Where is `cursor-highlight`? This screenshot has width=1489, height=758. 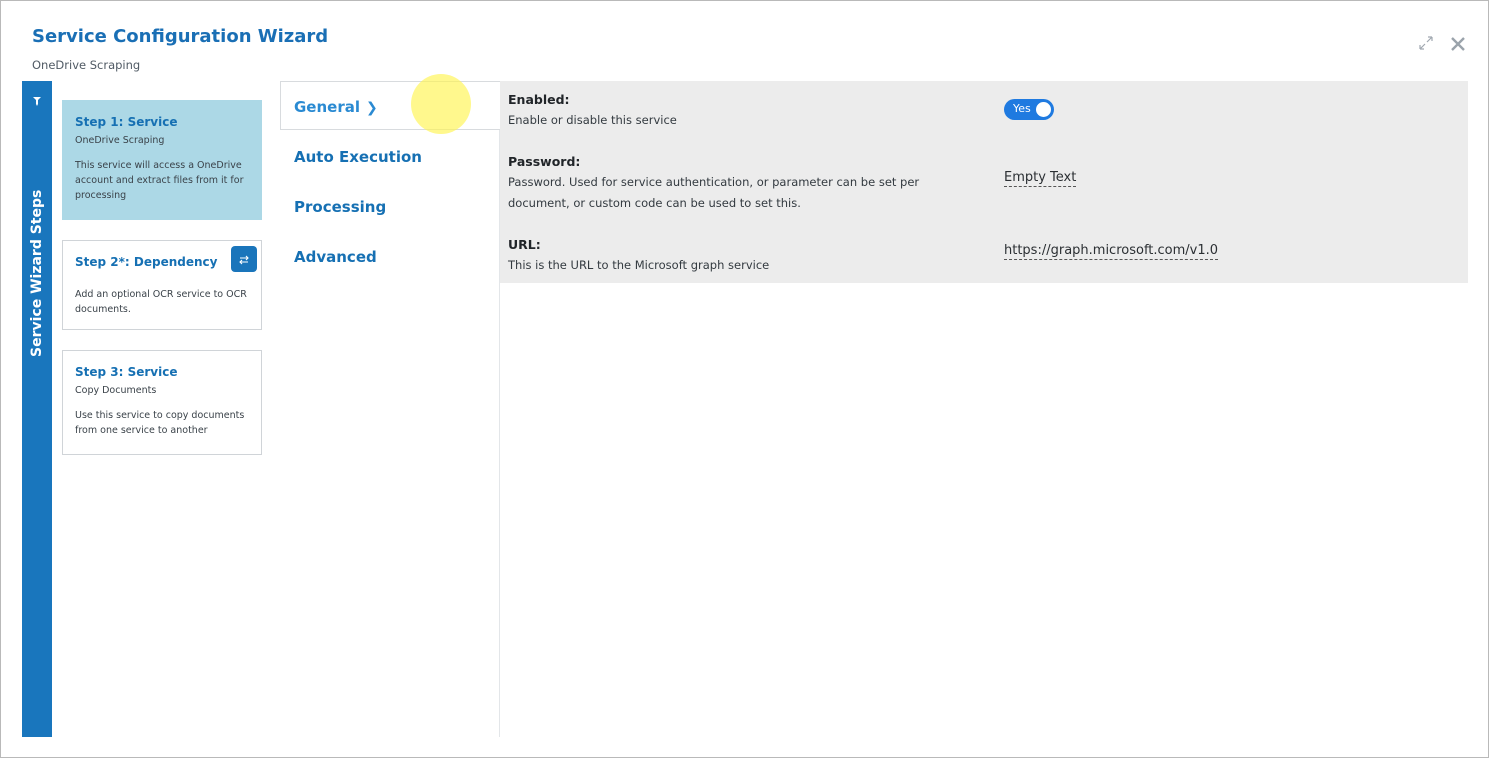 cursor-highlight is located at coordinates (441, 104).